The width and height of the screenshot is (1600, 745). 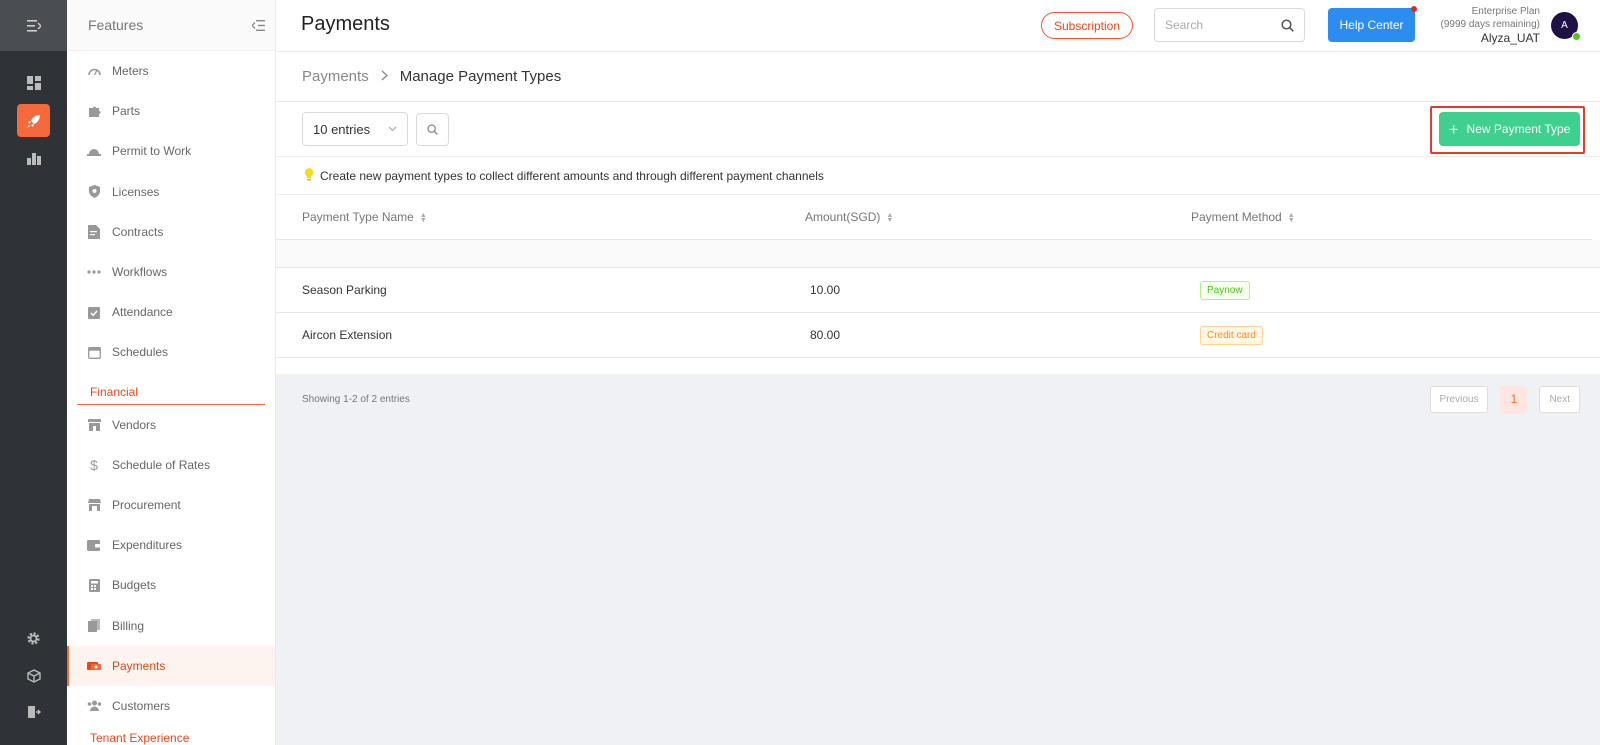 What do you see at coordinates (171, 232) in the screenshot?
I see `feature-item-contracts: Contracts` at bounding box center [171, 232].